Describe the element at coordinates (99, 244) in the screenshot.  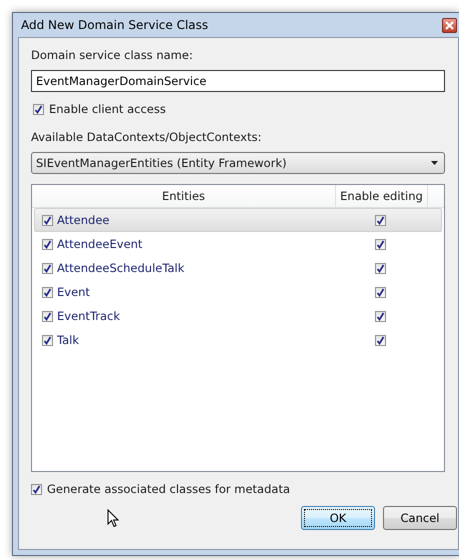
I see `entity-name: AttendeeEvent` at that location.